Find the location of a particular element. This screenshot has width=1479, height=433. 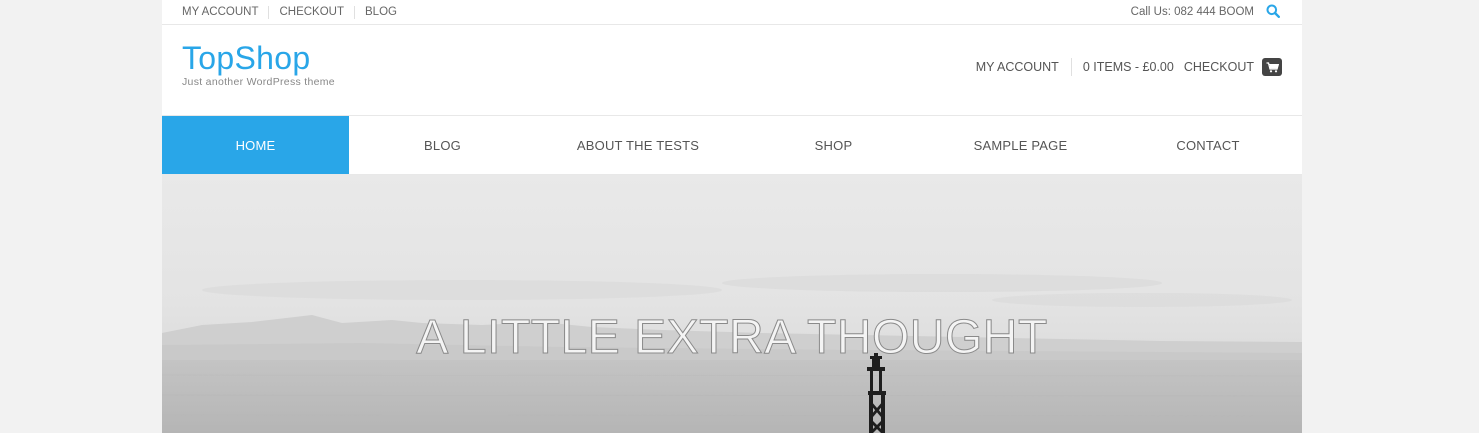

cart-icon is located at coordinates (1272, 67).